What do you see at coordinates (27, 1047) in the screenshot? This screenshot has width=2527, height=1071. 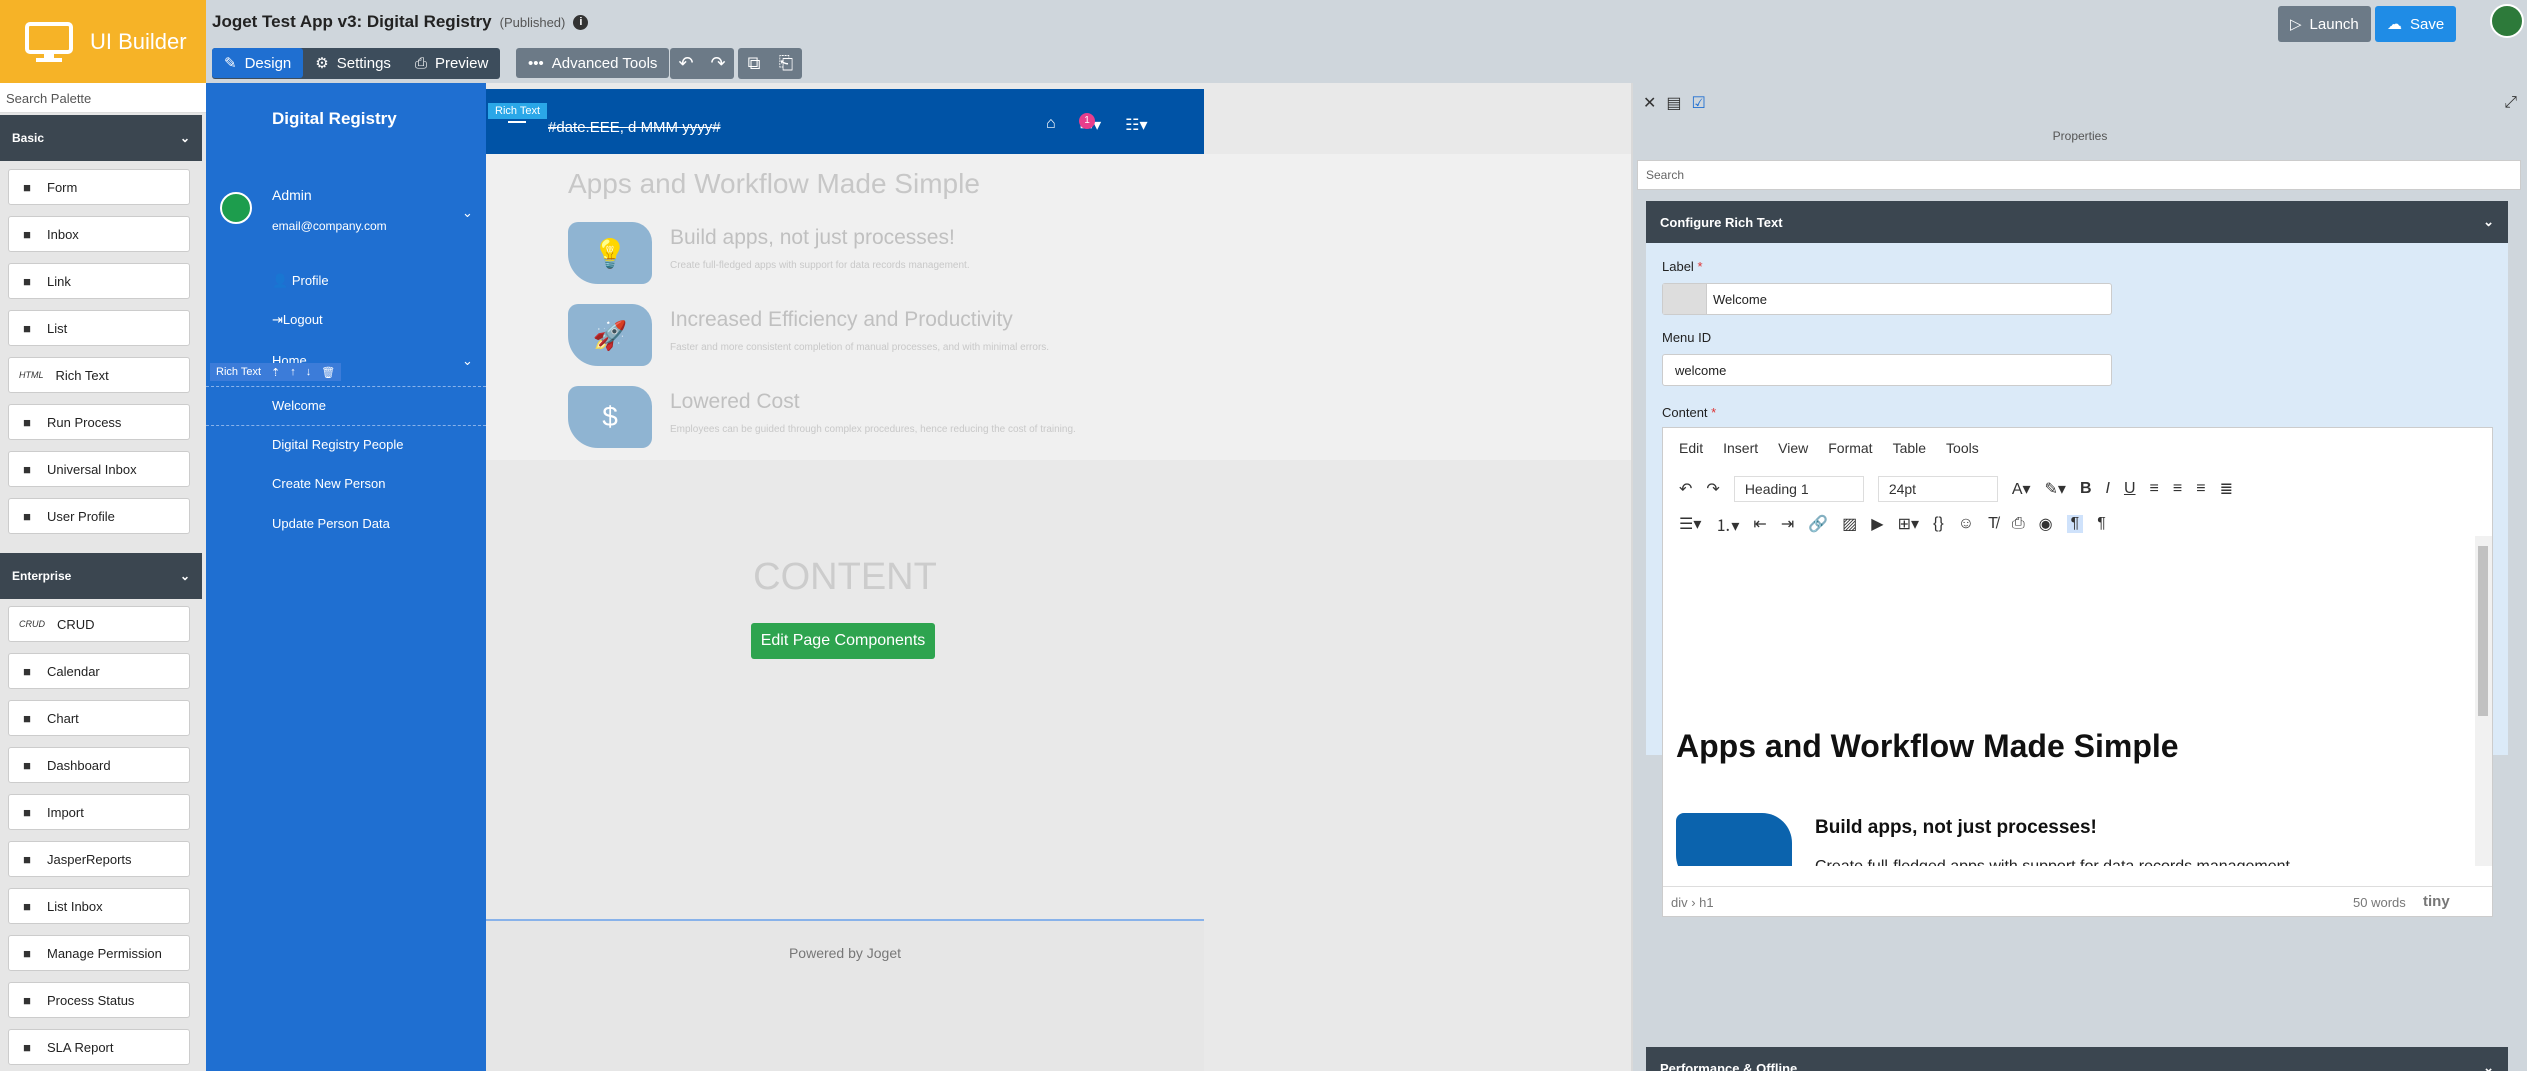 I see `report-icon: ■` at bounding box center [27, 1047].